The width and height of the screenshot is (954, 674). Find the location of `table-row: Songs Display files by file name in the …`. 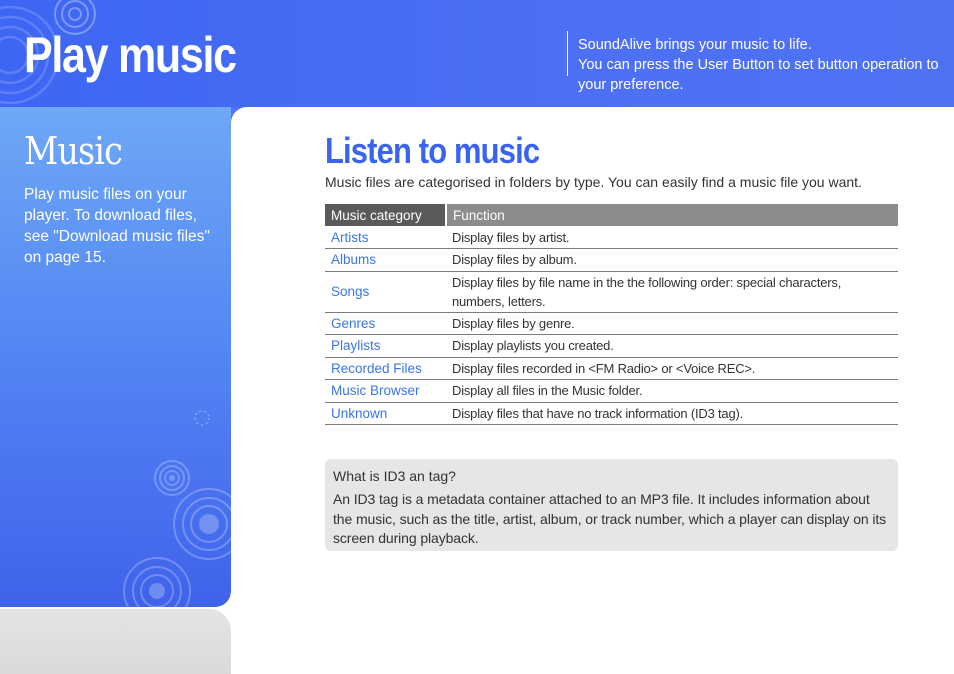

table-row: Songs Display files by file name in the … is located at coordinates (611, 292).